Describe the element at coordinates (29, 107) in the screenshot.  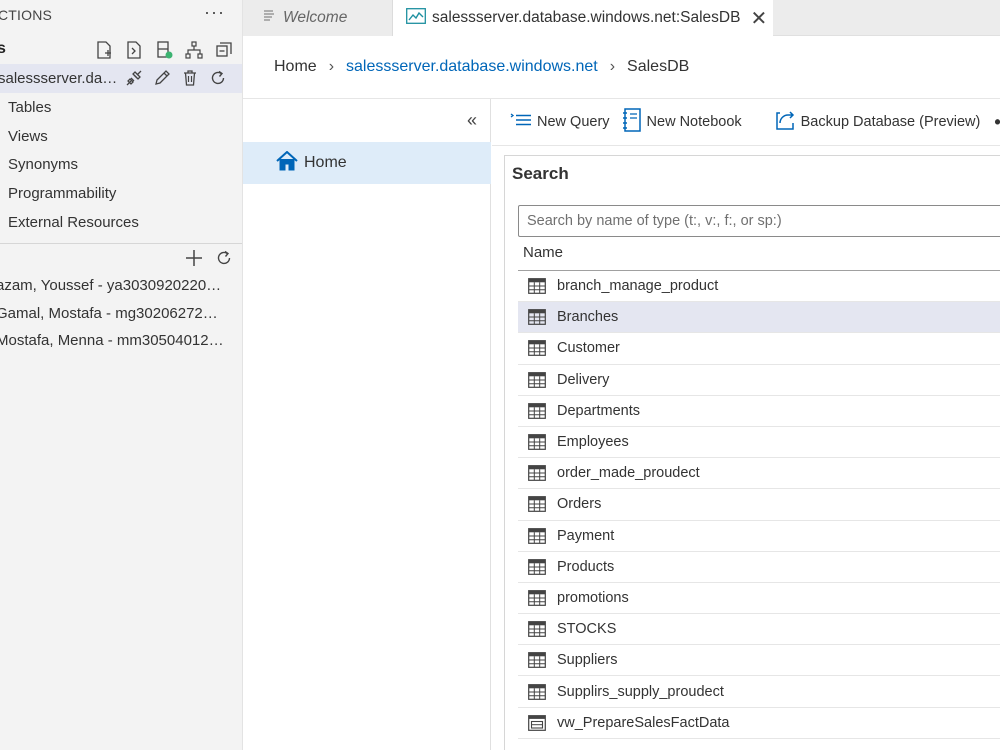
I see `tree-item-tables: Tables` at that location.